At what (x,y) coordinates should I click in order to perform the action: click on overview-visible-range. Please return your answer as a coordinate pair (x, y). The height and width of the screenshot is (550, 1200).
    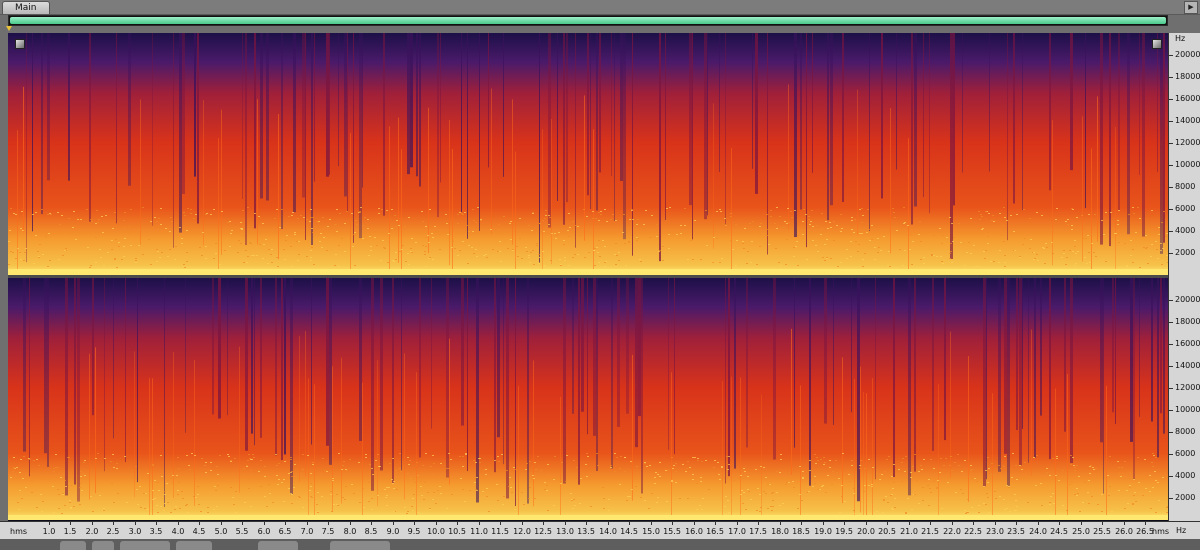
    Looking at the image, I should click on (588, 20).